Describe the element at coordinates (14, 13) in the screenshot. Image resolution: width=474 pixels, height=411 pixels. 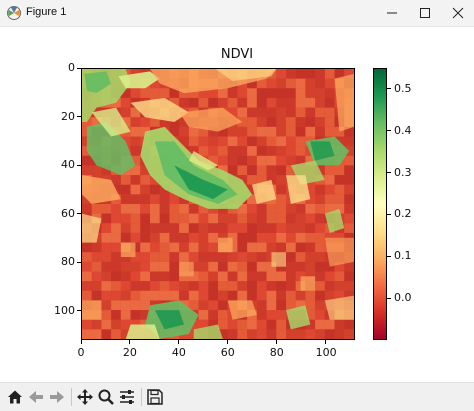
I see `matplotlib-logo-icon` at that location.